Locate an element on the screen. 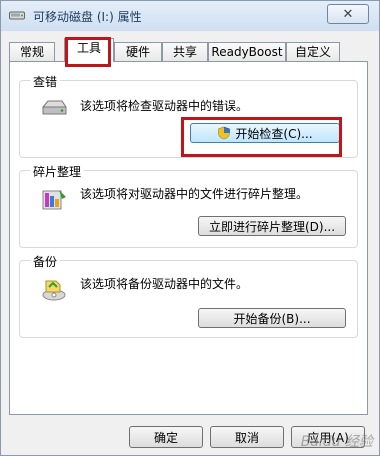  baidu-watermark: Baidu 经验 is located at coordinates (336, 442).